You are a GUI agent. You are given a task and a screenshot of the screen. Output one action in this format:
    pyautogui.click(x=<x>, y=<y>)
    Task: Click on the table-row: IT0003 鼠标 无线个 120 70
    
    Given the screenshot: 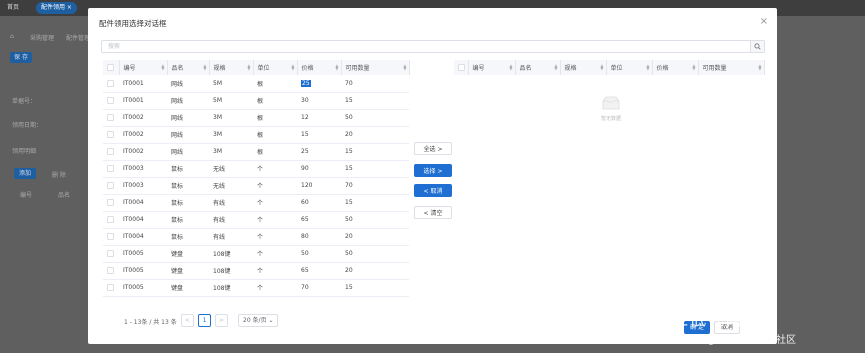 What is the action you would take?
    pyautogui.click(x=256, y=186)
    